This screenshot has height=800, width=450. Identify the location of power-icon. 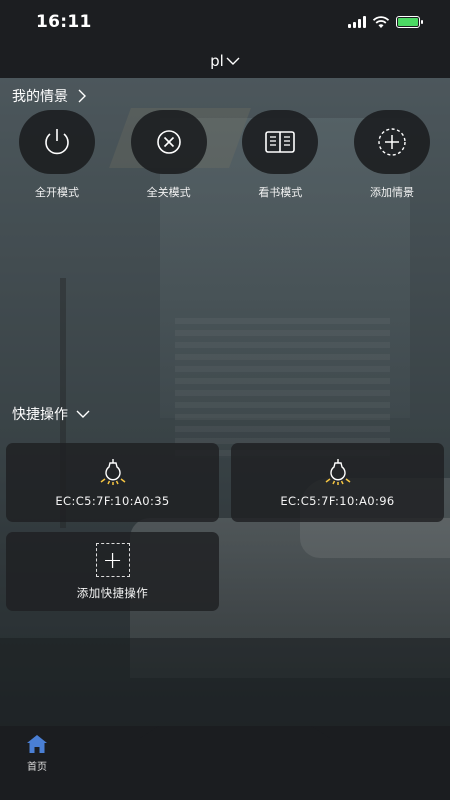
(57, 142).